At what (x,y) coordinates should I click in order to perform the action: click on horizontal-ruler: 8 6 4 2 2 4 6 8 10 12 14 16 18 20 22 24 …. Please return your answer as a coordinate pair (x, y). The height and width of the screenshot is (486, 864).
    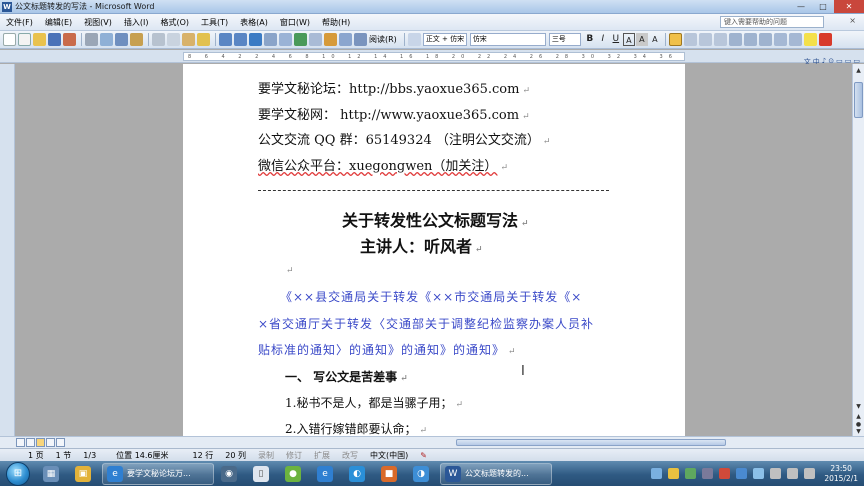
    Looking at the image, I should click on (432, 56).